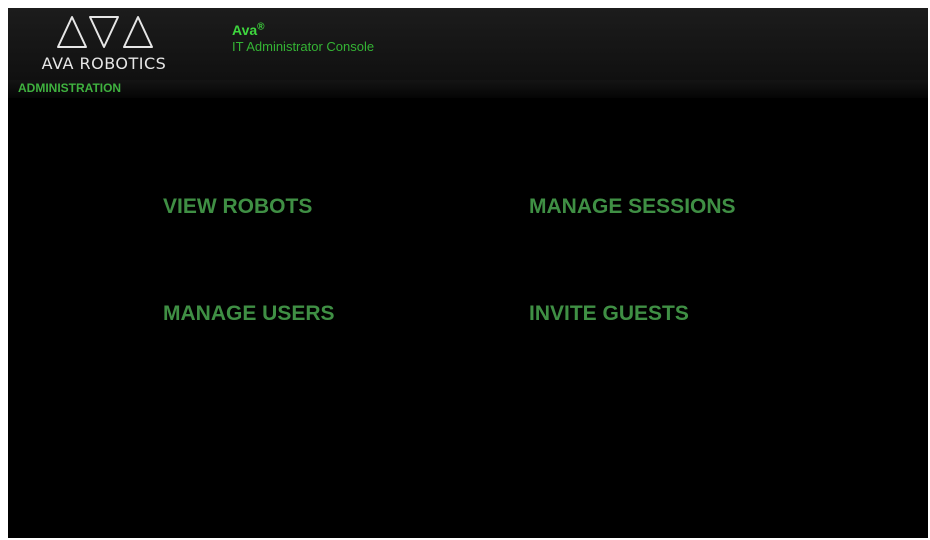  What do you see at coordinates (249, 314) in the screenshot?
I see `manage-users-link: MANAGE USERS` at bounding box center [249, 314].